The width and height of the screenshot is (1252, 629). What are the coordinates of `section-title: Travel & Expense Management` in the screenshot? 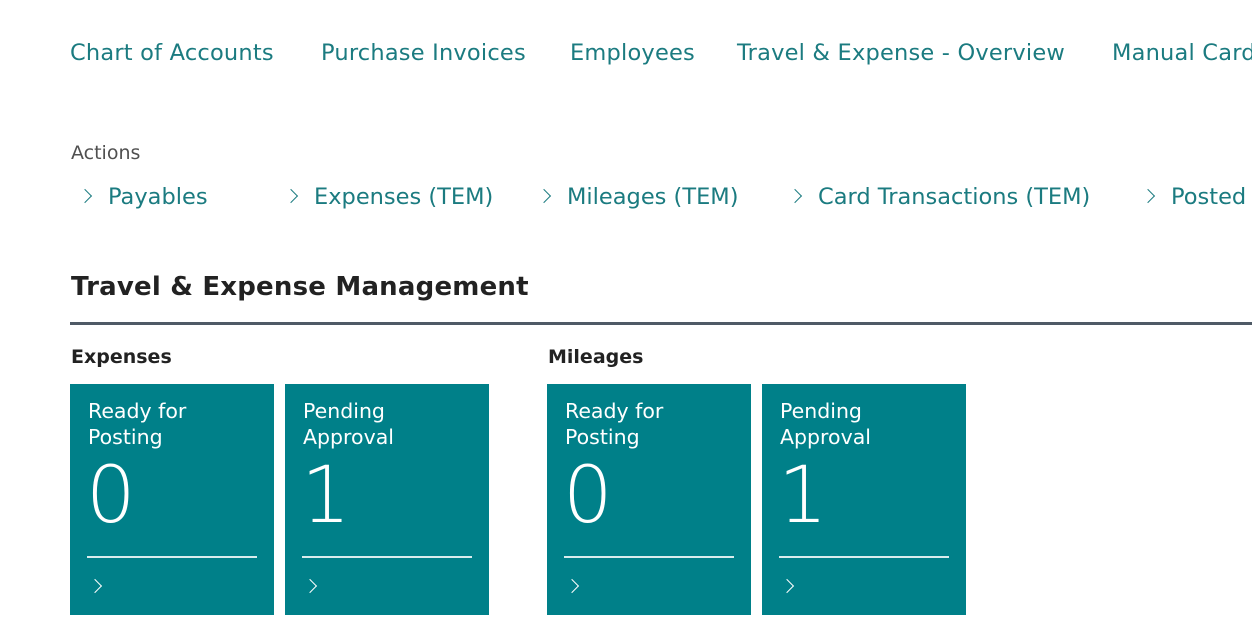 It's located at (300, 287).